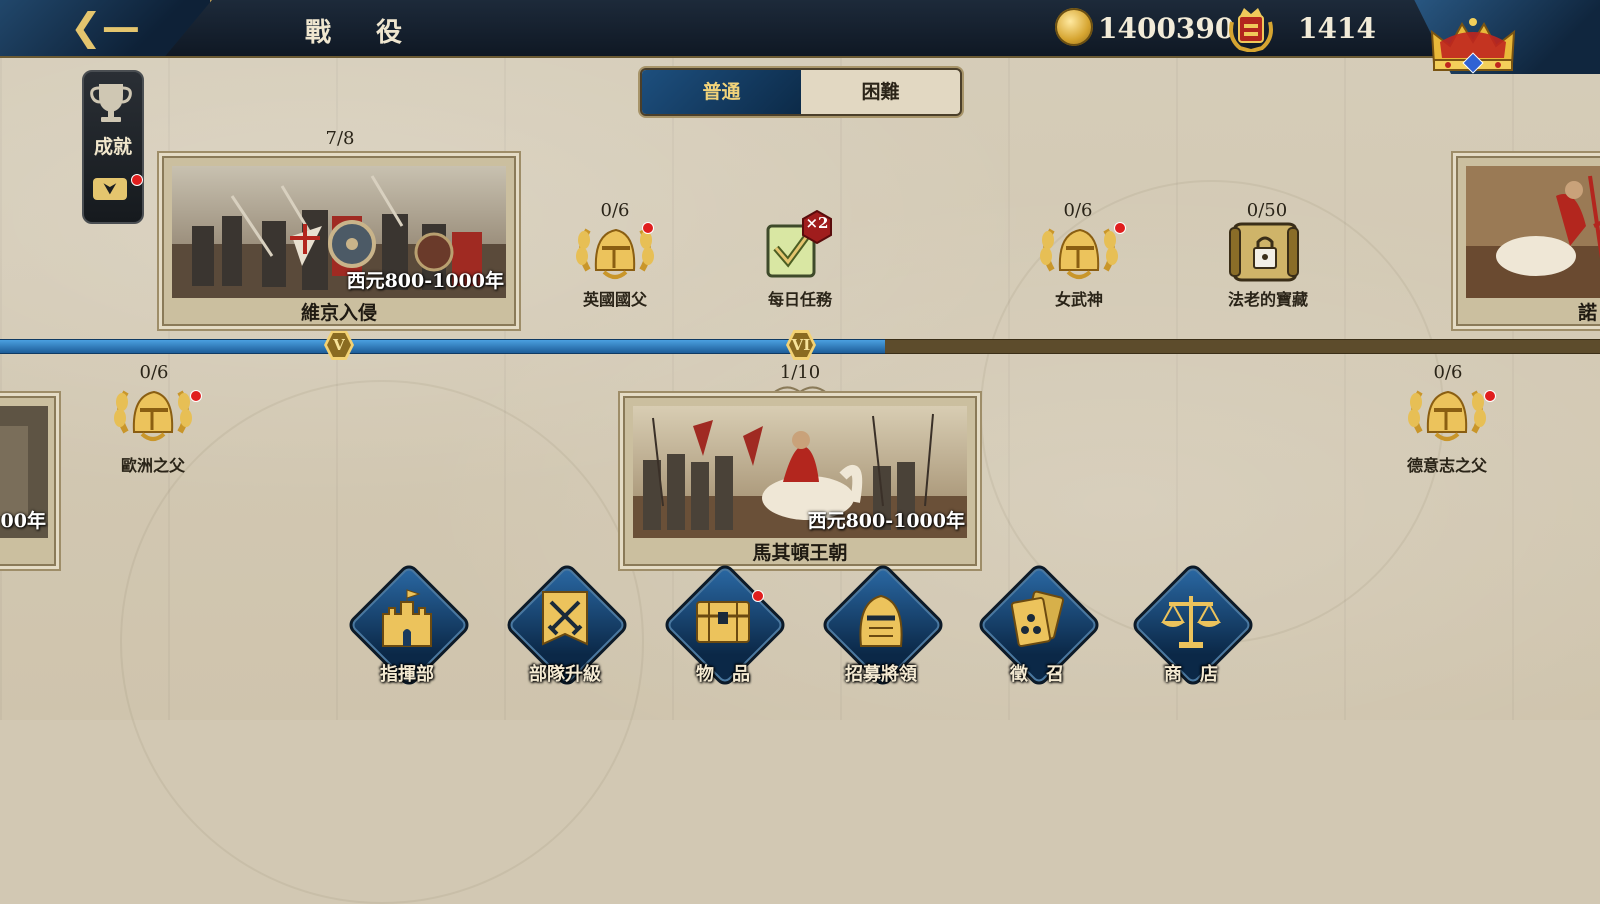  What do you see at coordinates (338, 313) in the screenshot?
I see `chapter-name: 維京入侵` at bounding box center [338, 313].